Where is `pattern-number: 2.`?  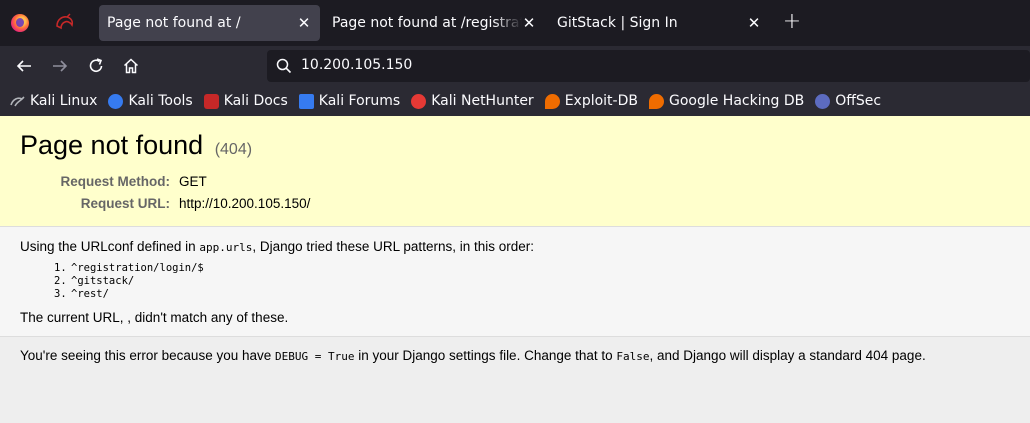 pattern-number: 2. is located at coordinates (60, 281).